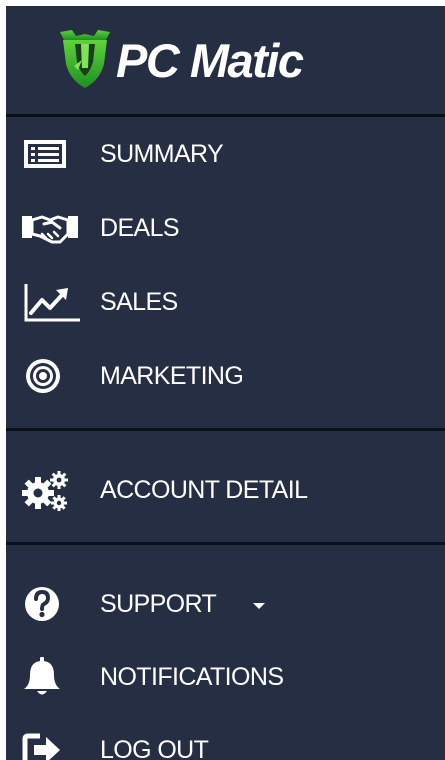 Image resolution: width=445 pixels, height=760 pixels. Describe the element at coordinates (50, 490) in the screenshot. I see `gears-icon` at that location.